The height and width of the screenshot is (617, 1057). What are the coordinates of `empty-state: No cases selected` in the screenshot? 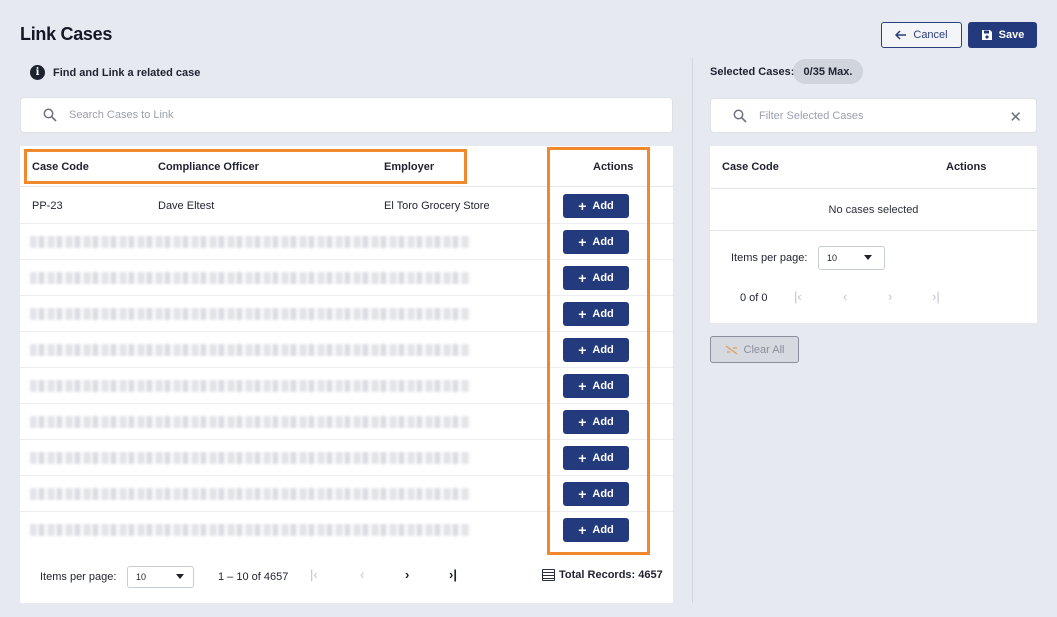 It's located at (873, 210).